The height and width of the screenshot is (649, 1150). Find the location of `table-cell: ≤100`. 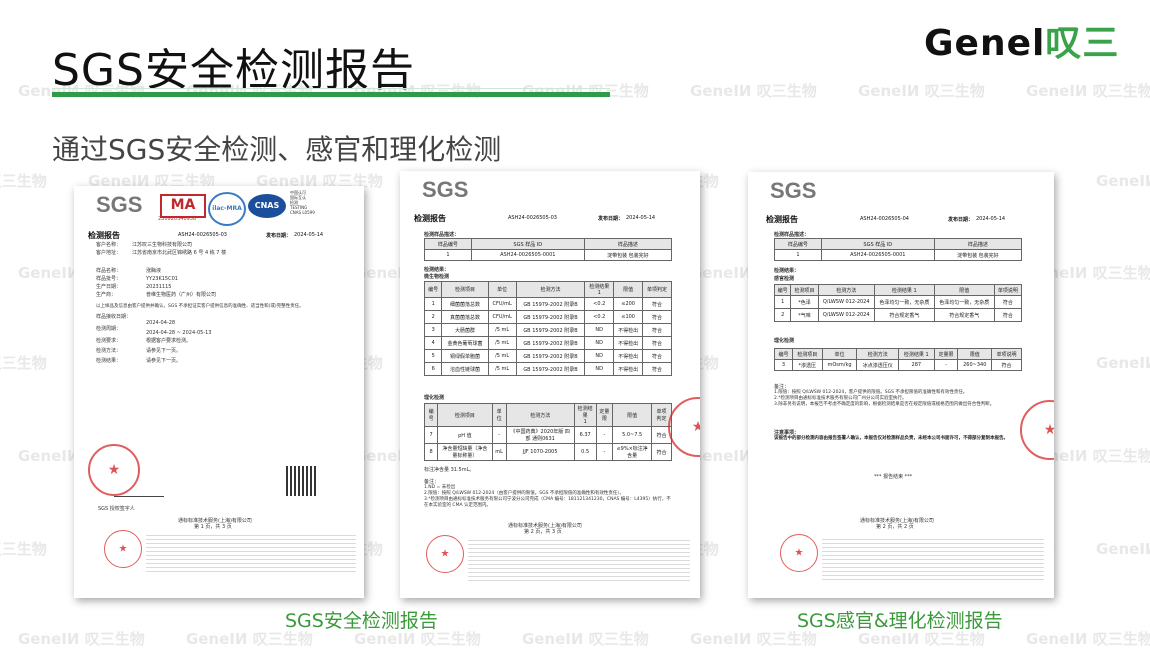

table-cell: ≤100 is located at coordinates (628, 317).